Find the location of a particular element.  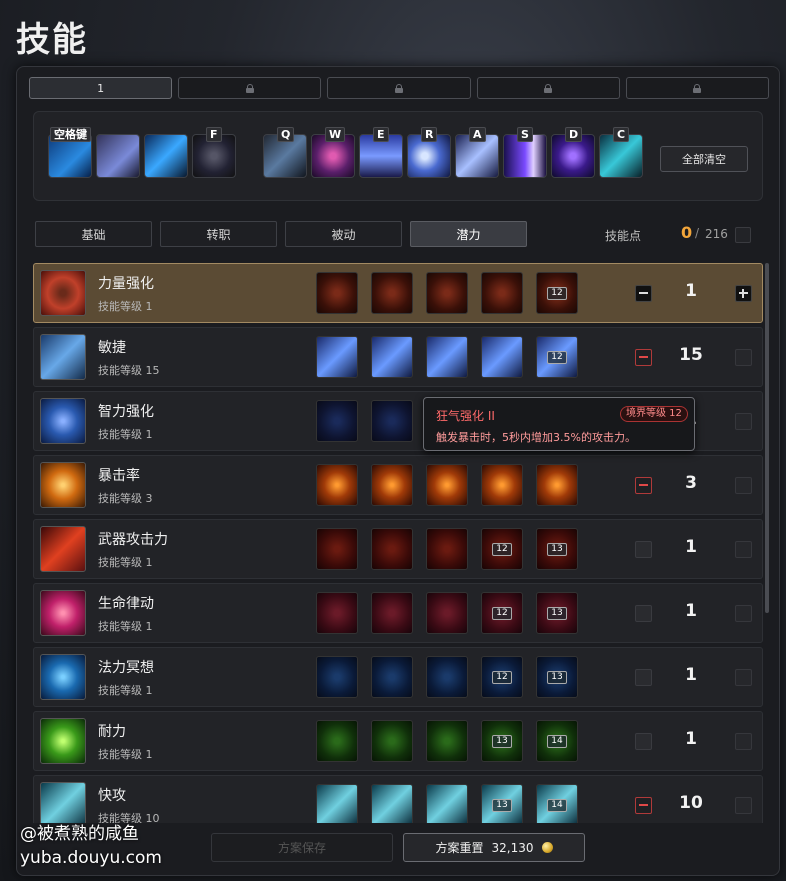

loadout-tab-1: 1 is located at coordinates (101, 88).